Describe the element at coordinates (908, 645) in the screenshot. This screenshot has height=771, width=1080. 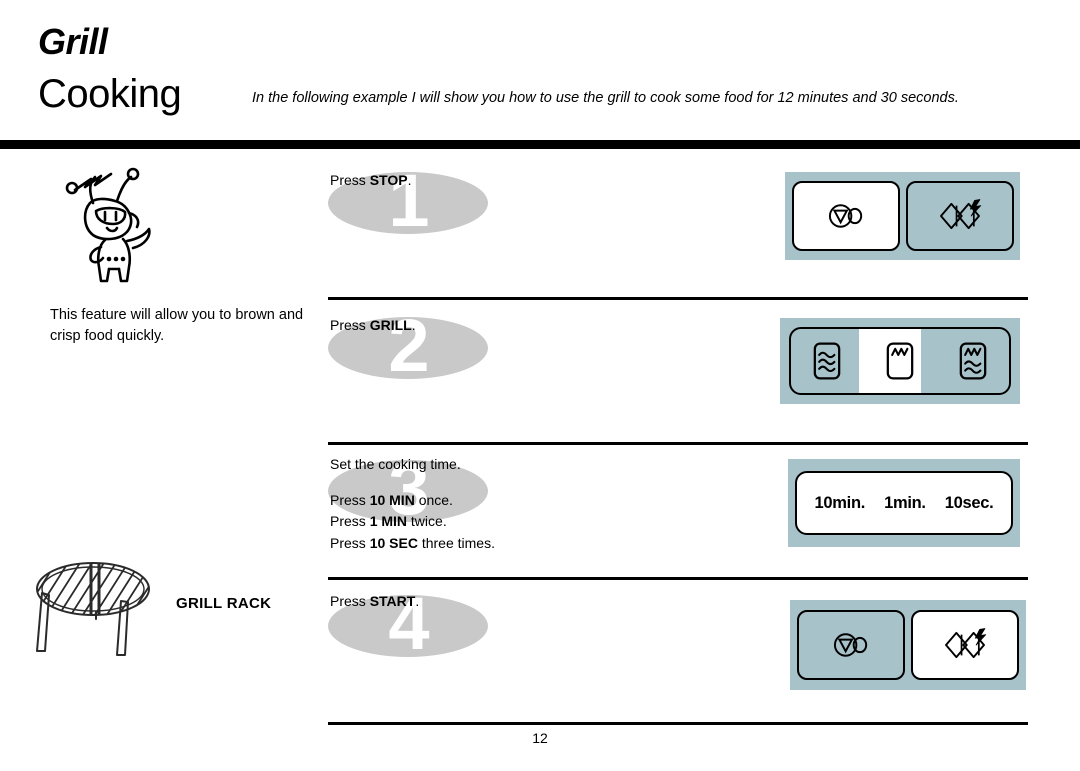
I see `step-4-control-panel` at that location.